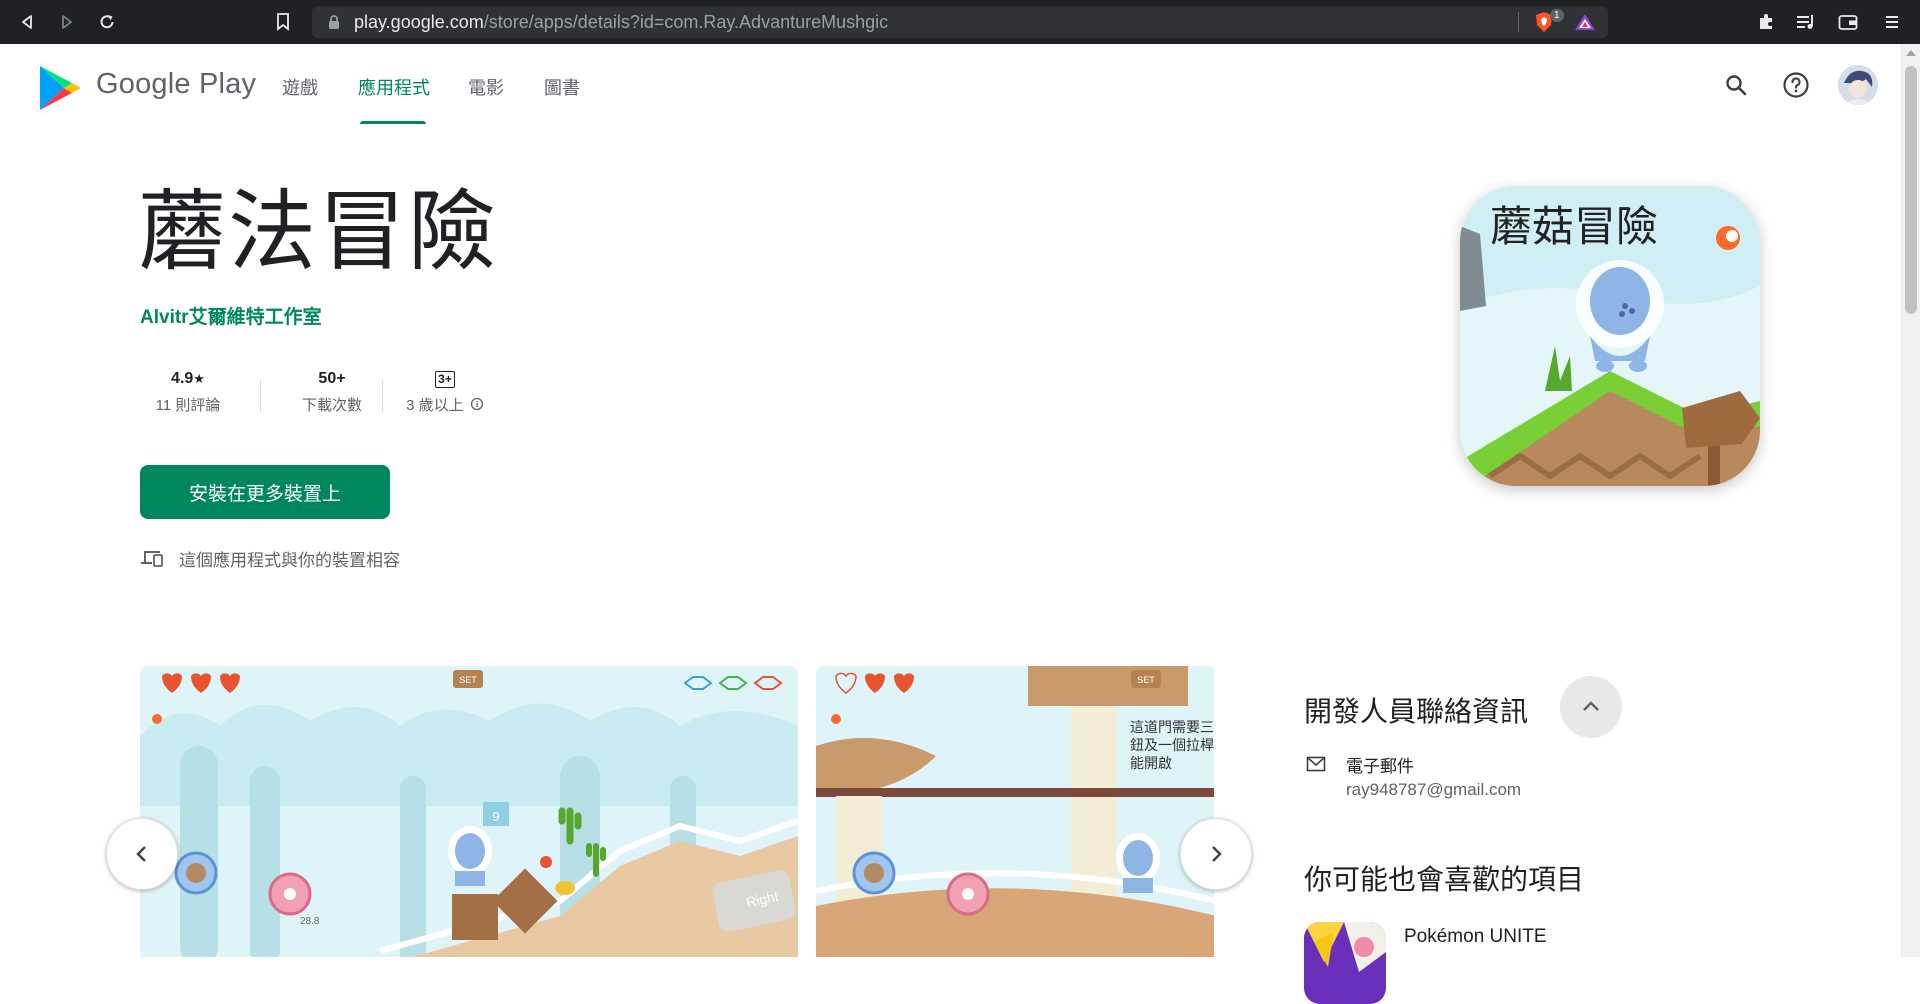 The width and height of the screenshot is (1920, 1004). I want to click on back-button, so click(27, 22).